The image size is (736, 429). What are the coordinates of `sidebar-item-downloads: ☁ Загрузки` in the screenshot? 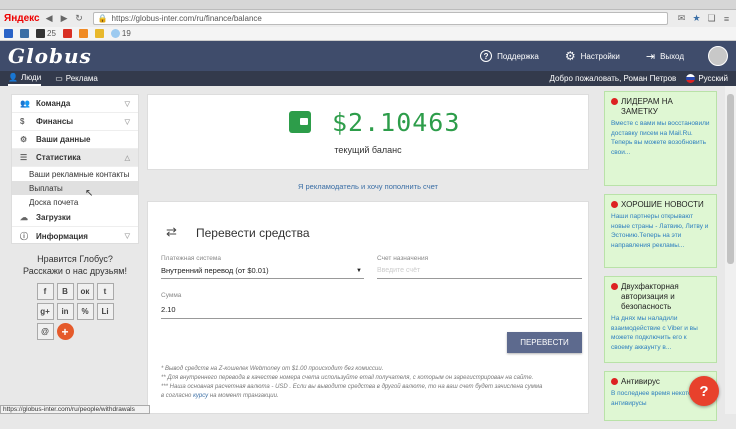 It's located at (75, 218).